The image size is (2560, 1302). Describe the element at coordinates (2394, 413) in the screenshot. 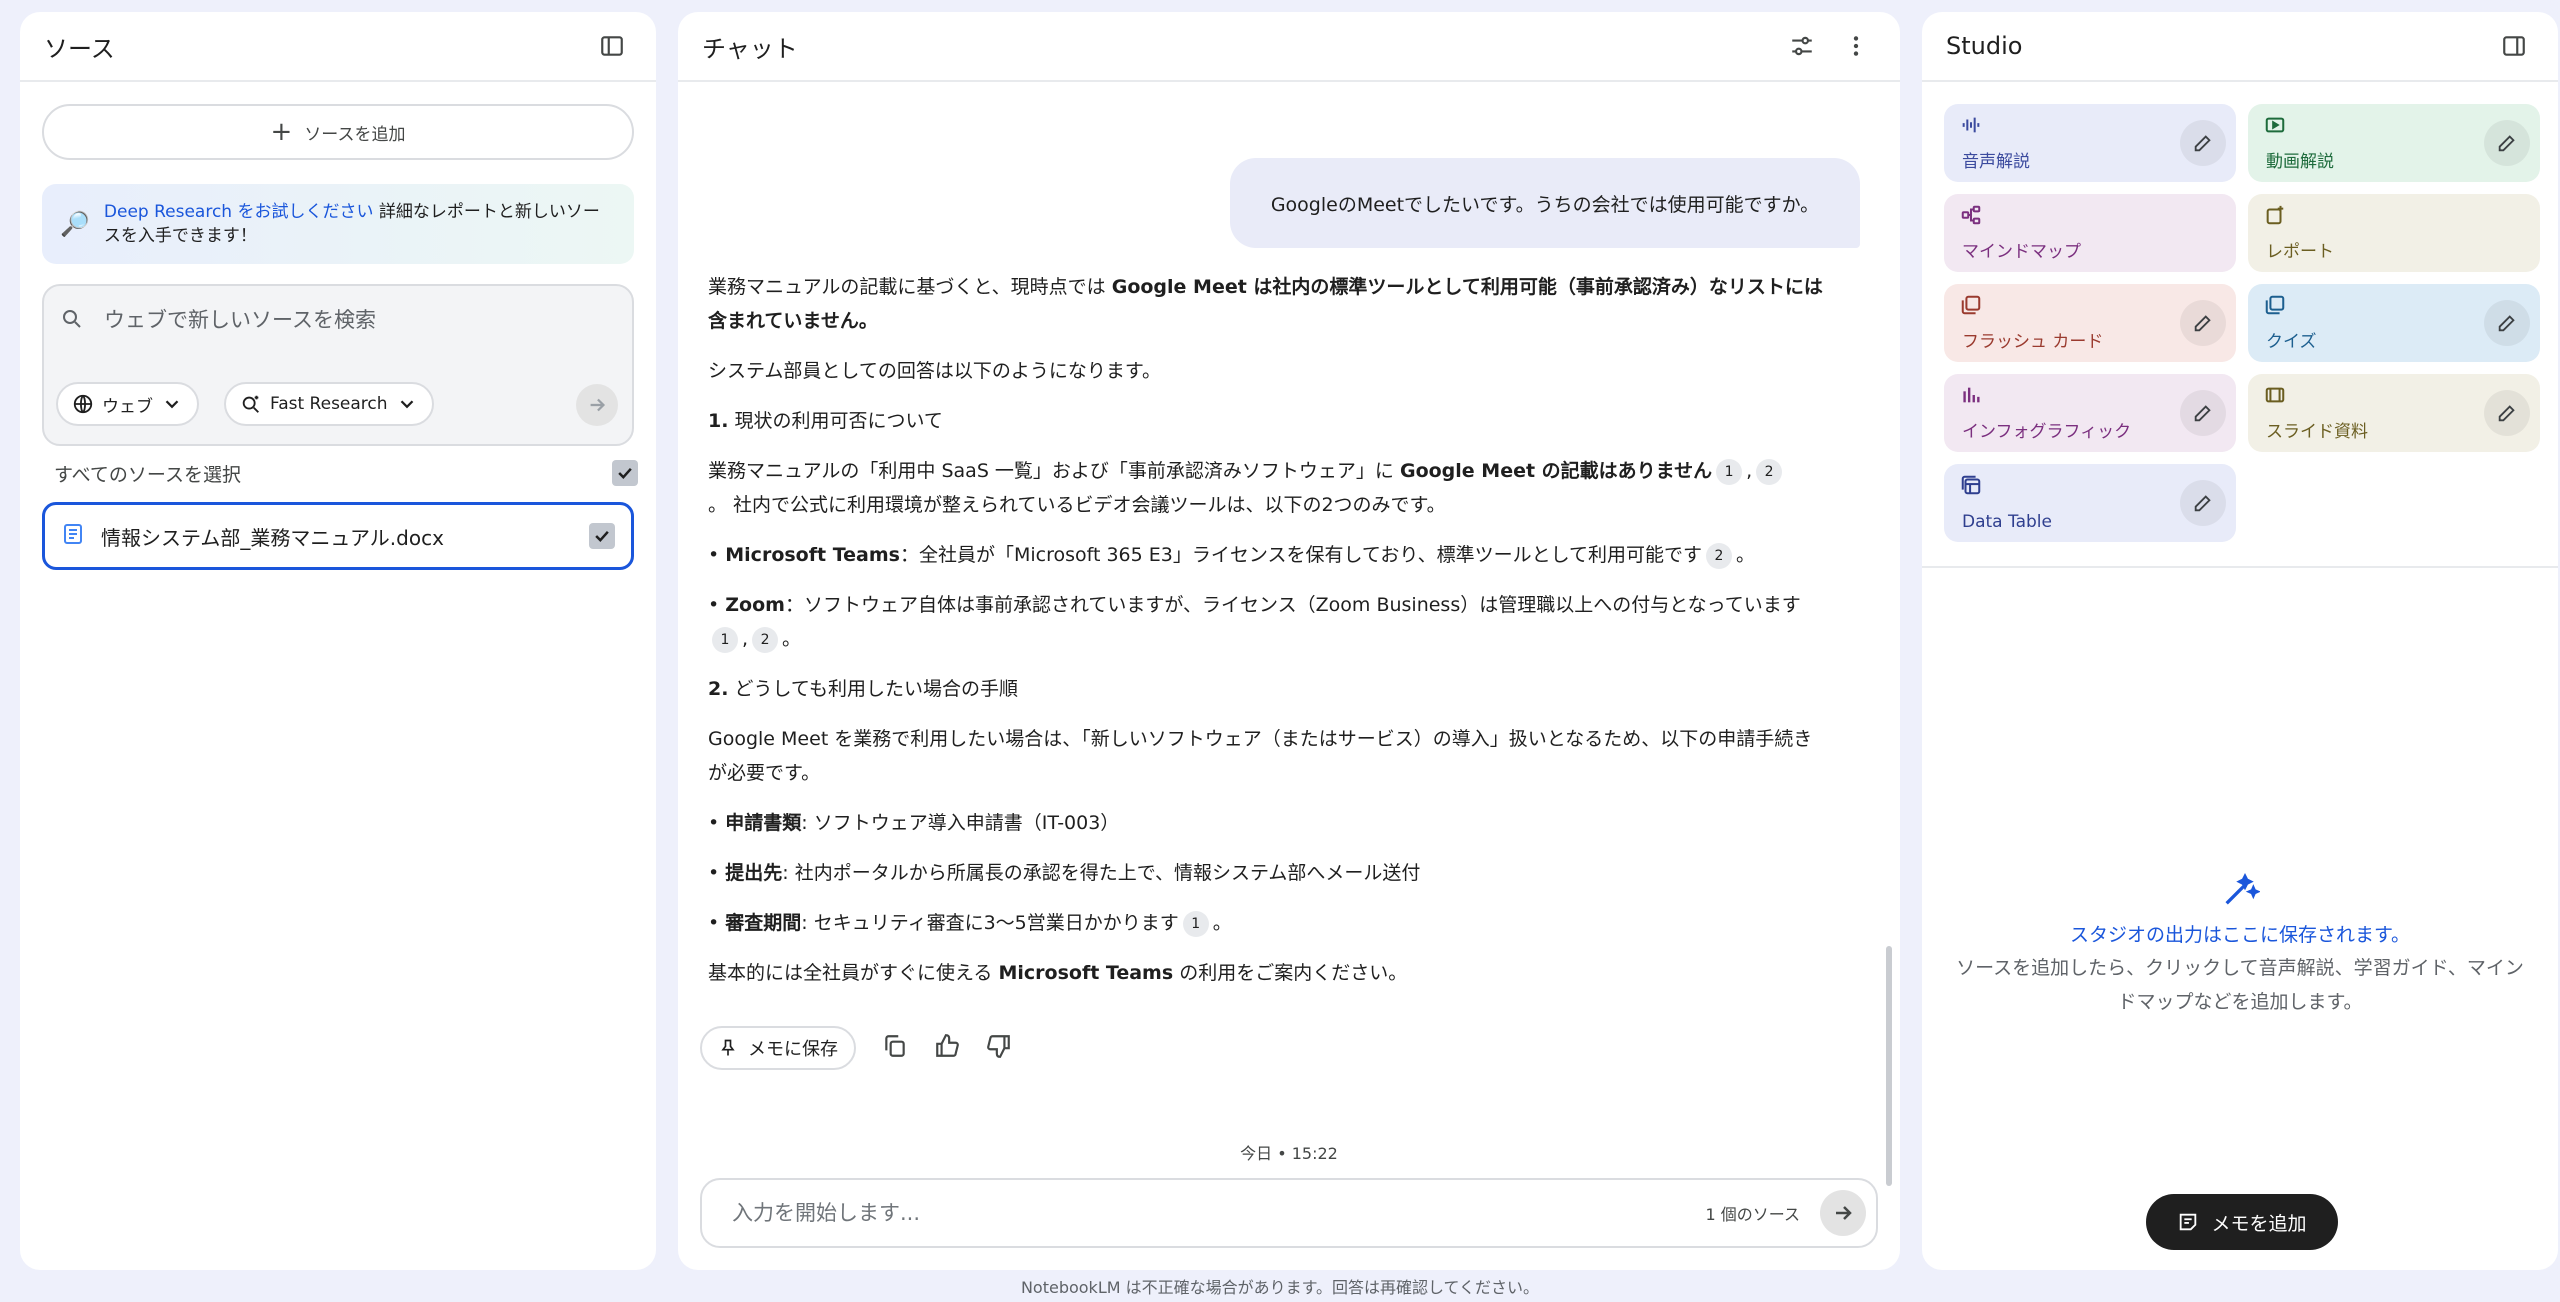

I see `tile-slides: スライド資料` at that location.